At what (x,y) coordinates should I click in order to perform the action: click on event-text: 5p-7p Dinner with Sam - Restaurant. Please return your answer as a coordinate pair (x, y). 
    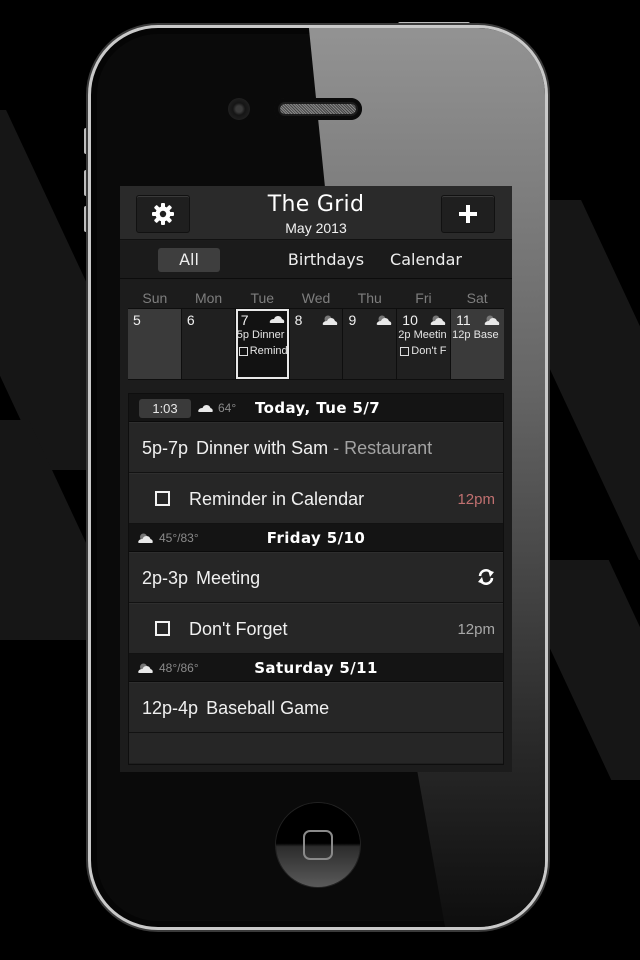
    Looking at the image, I should click on (287, 448).